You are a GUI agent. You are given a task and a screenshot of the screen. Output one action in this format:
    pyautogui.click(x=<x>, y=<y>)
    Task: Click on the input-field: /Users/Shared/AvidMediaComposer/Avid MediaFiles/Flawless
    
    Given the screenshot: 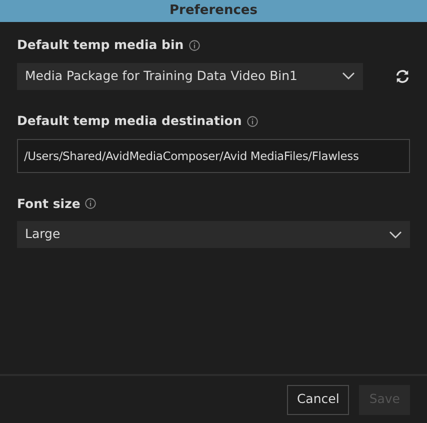 What is the action you would take?
    pyautogui.click(x=213, y=155)
    